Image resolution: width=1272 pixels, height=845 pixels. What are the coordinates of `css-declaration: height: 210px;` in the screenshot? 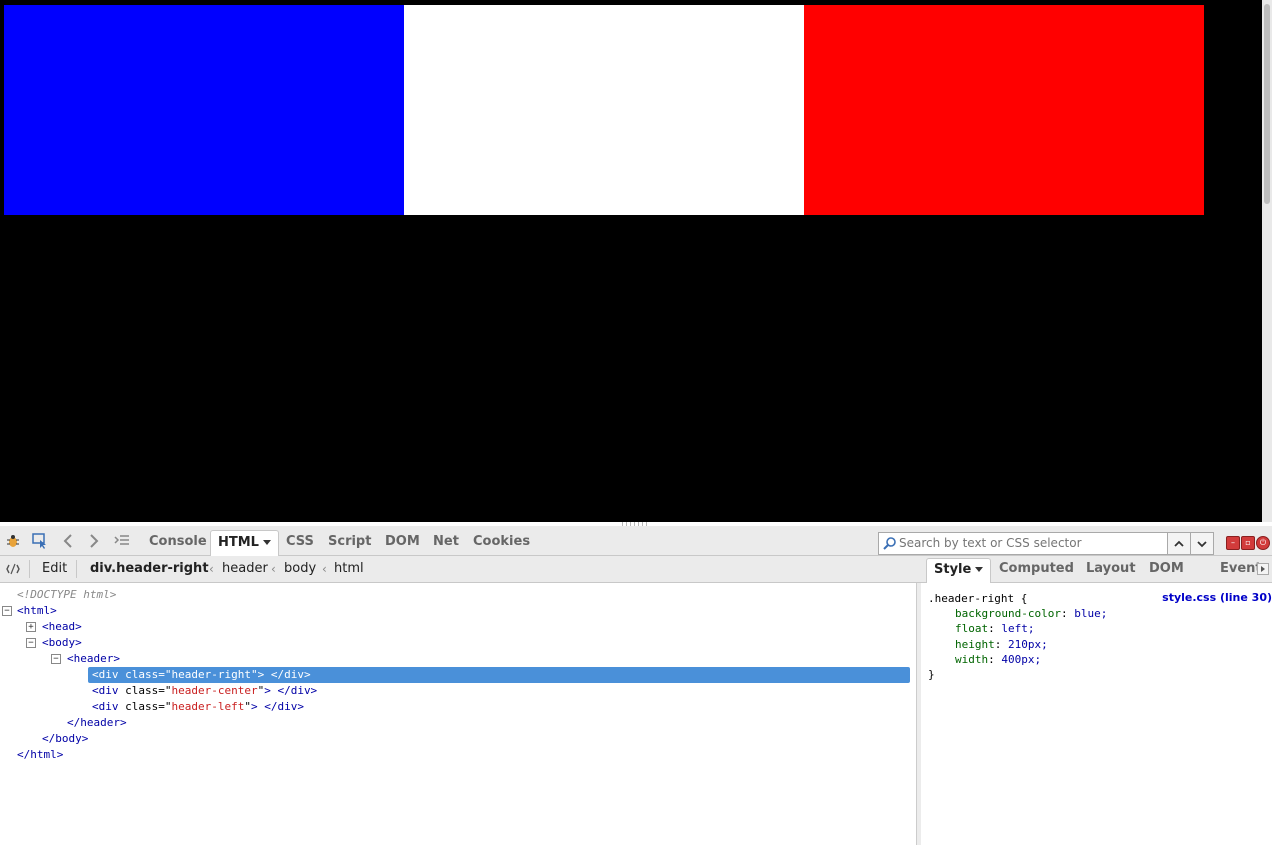 It's located at (1001, 644).